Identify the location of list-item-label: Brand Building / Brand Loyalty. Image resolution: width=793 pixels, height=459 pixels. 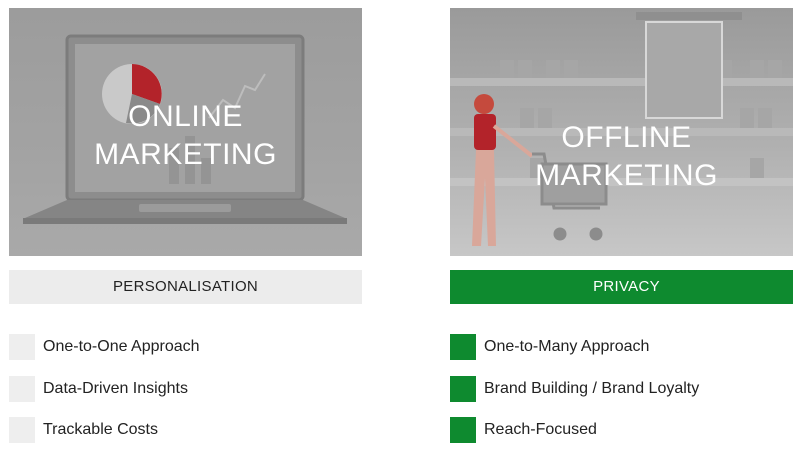
(592, 388).